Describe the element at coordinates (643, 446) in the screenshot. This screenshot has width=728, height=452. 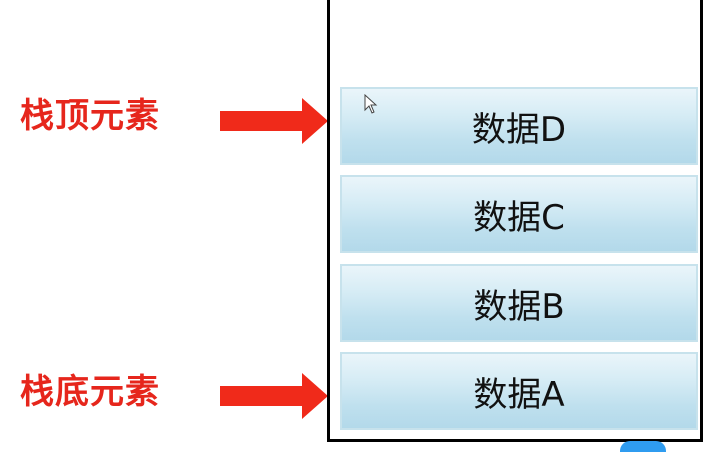
I see `corner-badge` at that location.